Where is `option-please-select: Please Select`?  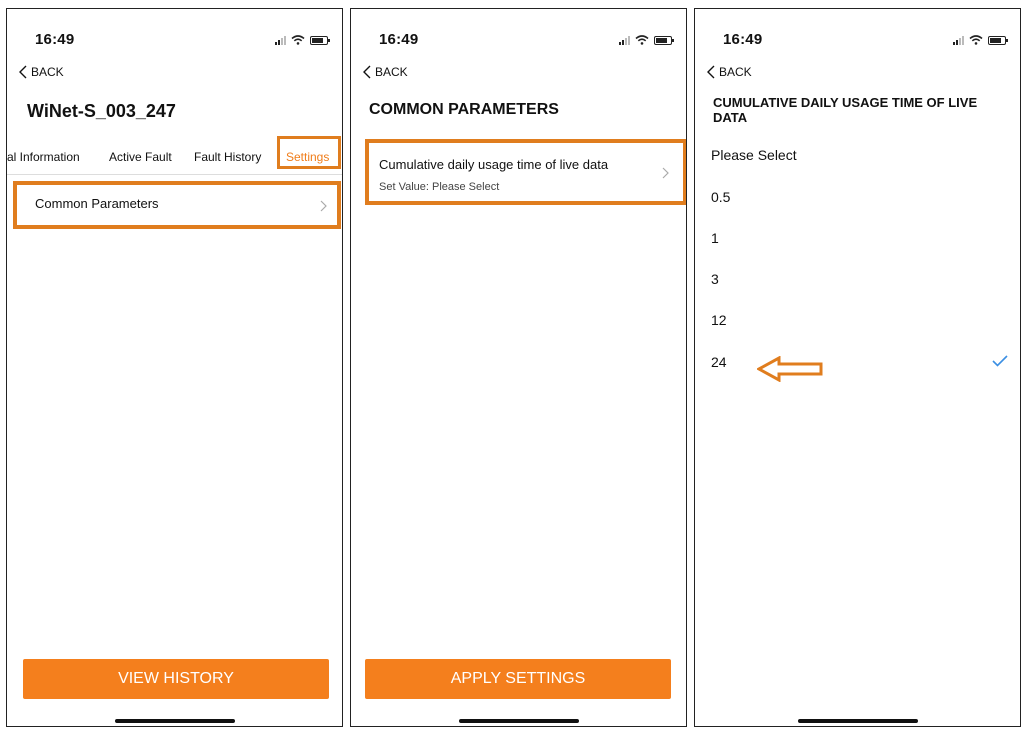
option-please-select: Please Select is located at coordinates (754, 155).